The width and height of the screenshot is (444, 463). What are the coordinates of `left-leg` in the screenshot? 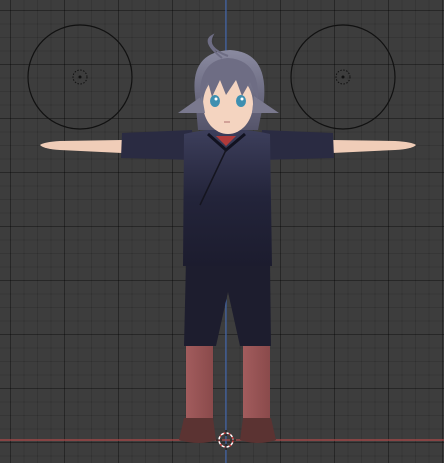 It's located at (199, 381).